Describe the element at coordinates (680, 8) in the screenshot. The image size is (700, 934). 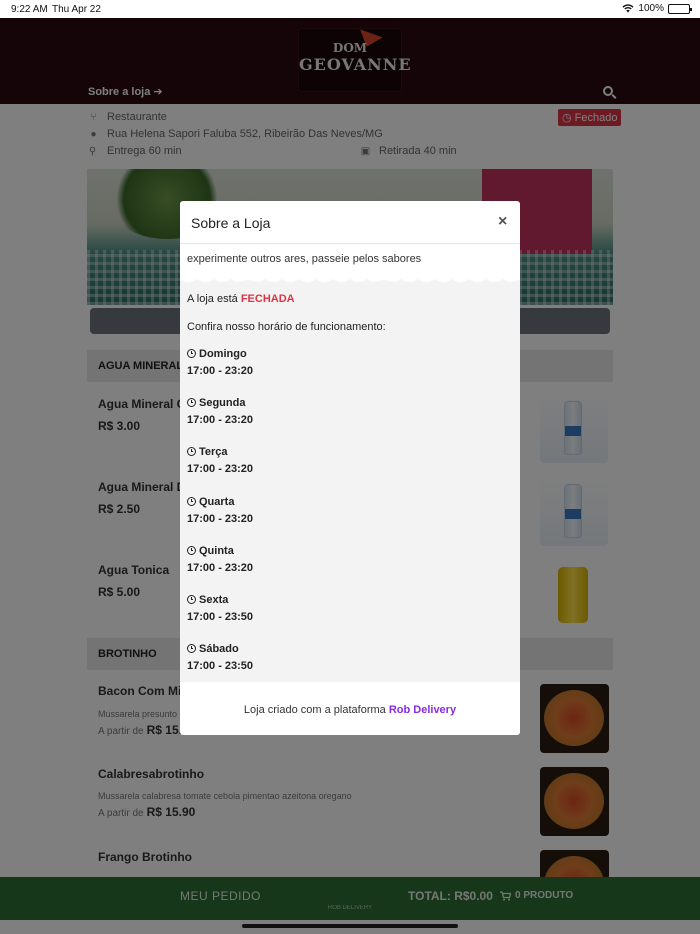
I see `battery-icon` at that location.